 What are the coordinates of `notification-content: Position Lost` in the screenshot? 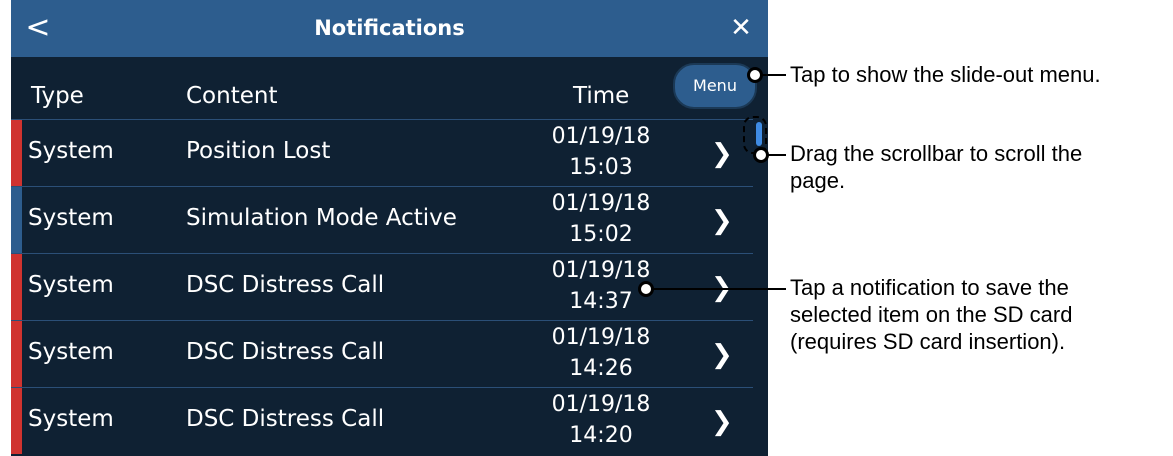 It's located at (258, 151).